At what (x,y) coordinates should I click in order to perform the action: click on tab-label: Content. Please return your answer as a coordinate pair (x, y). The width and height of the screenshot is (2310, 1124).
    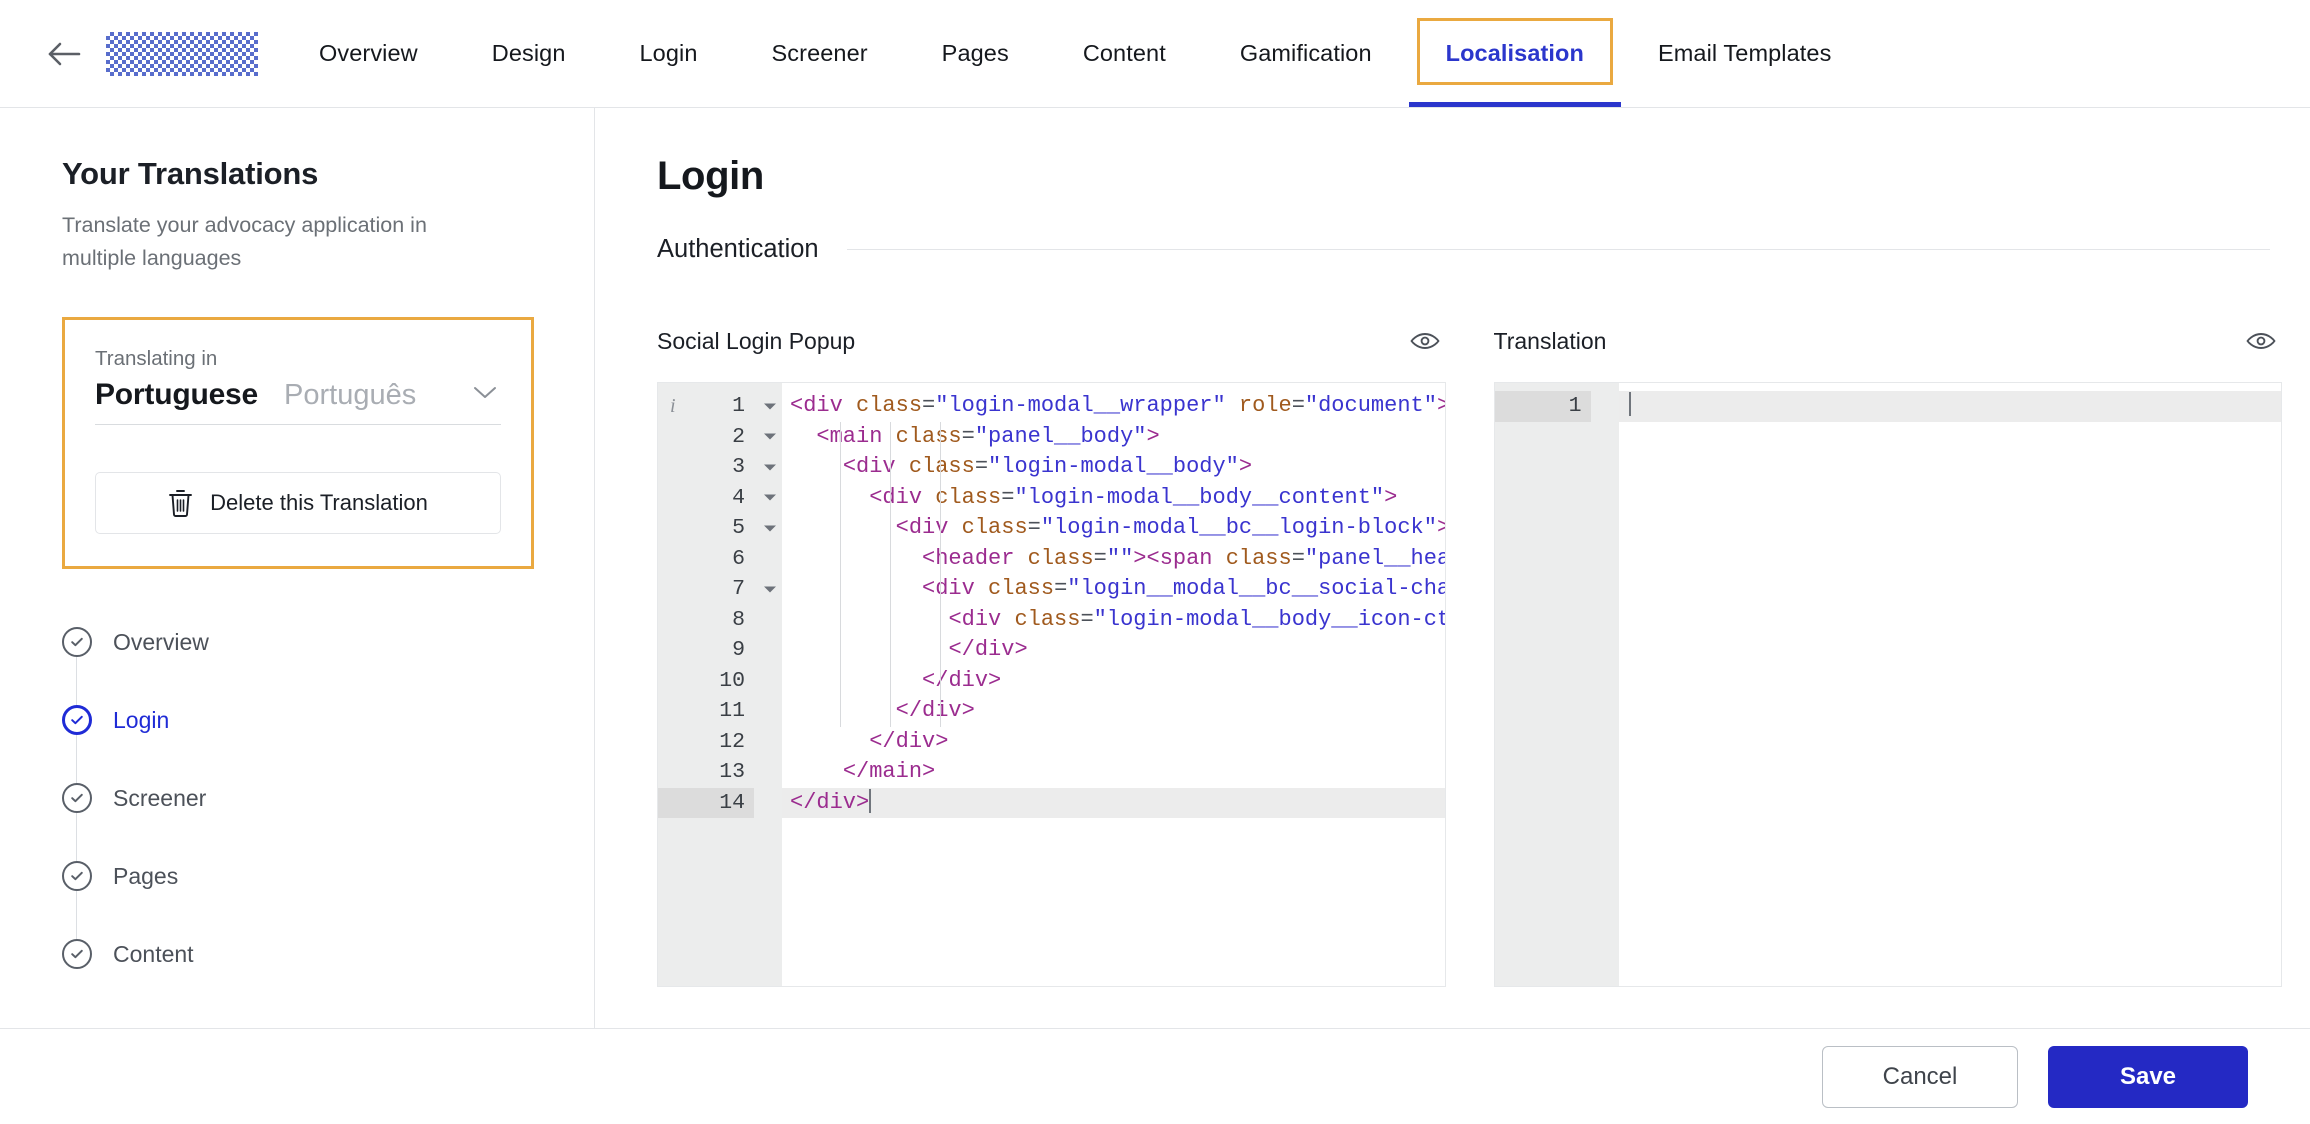
    Looking at the image, I should click on (1124, 53).